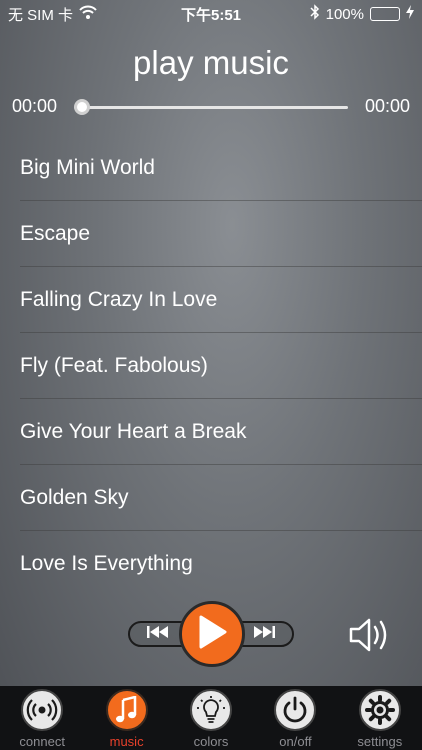  Describe the element at coordinates (35, 106) in the screenshot. I see `elapsed-time: 00:00` at that location.